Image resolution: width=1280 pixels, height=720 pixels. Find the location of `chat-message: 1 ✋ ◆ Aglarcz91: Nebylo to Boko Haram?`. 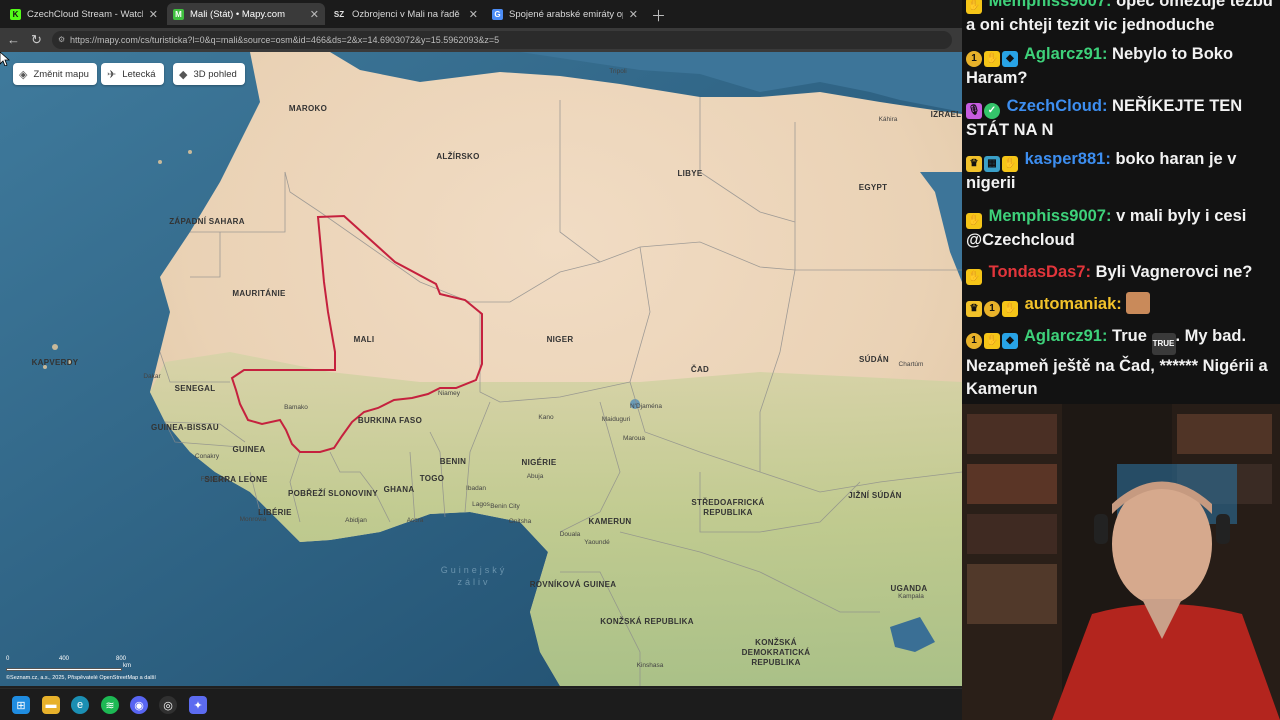

chat-message: 1 ✋ ◆ Aglarcz91: Nebylo to Boko Haram? is located at coordinates (1121, 66).